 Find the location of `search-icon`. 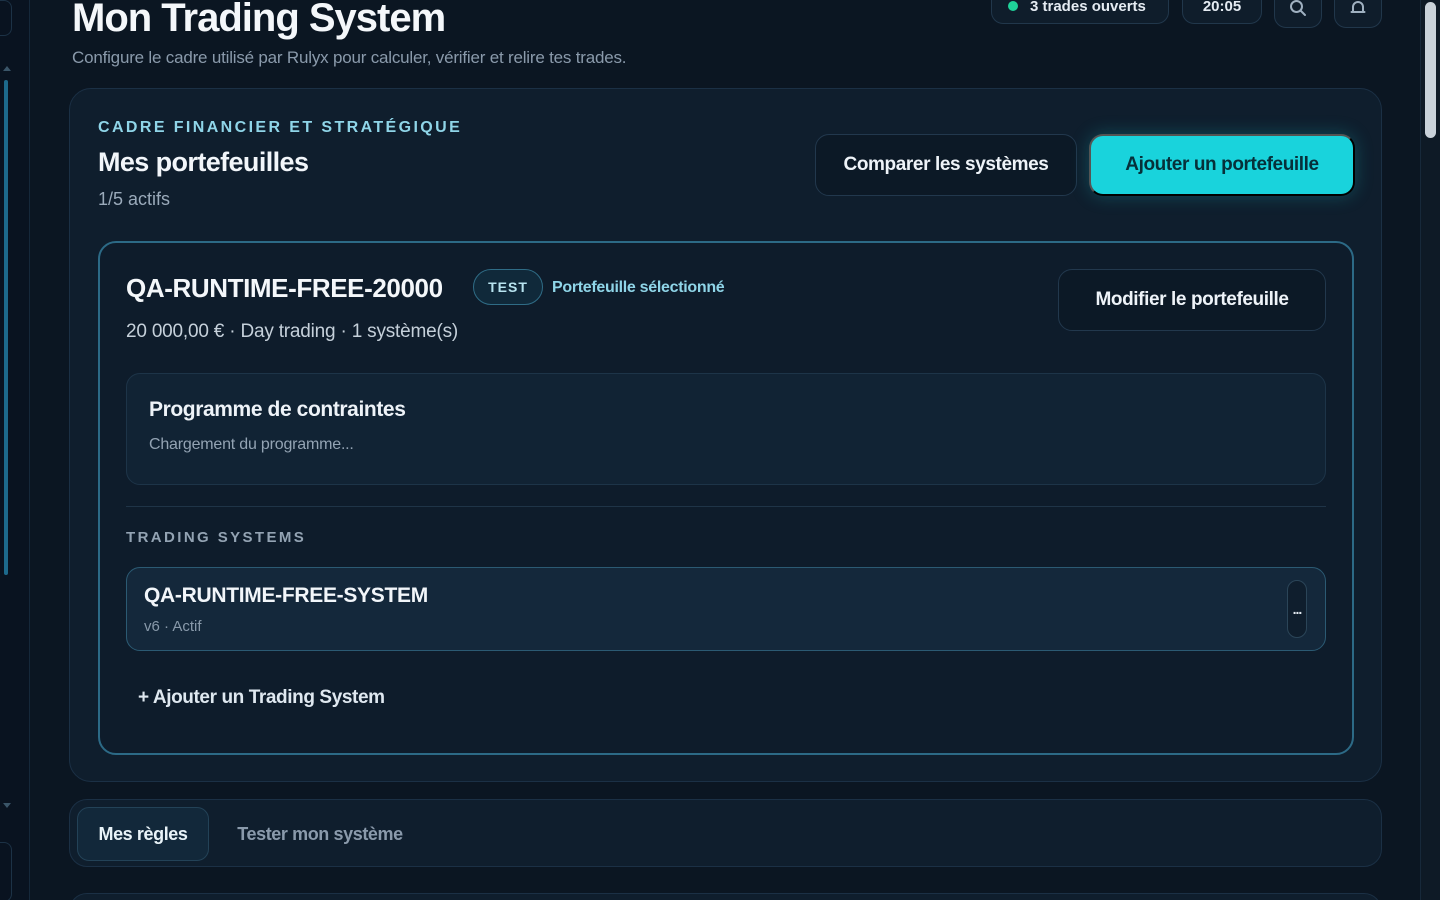

search-icon is located at coordinates (1298, 8).